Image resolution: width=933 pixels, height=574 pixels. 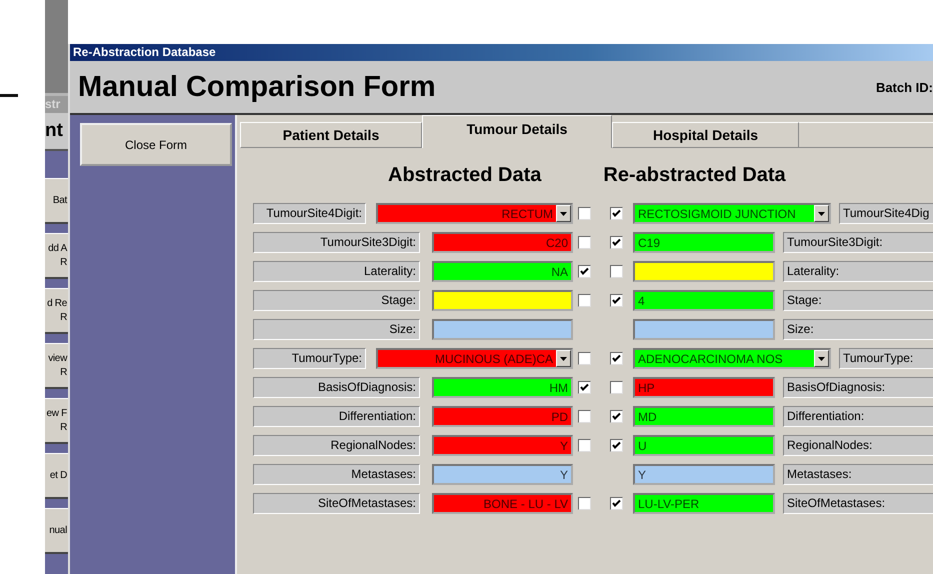 I want to click on menu-button: view R, so click(x=56, y=366).